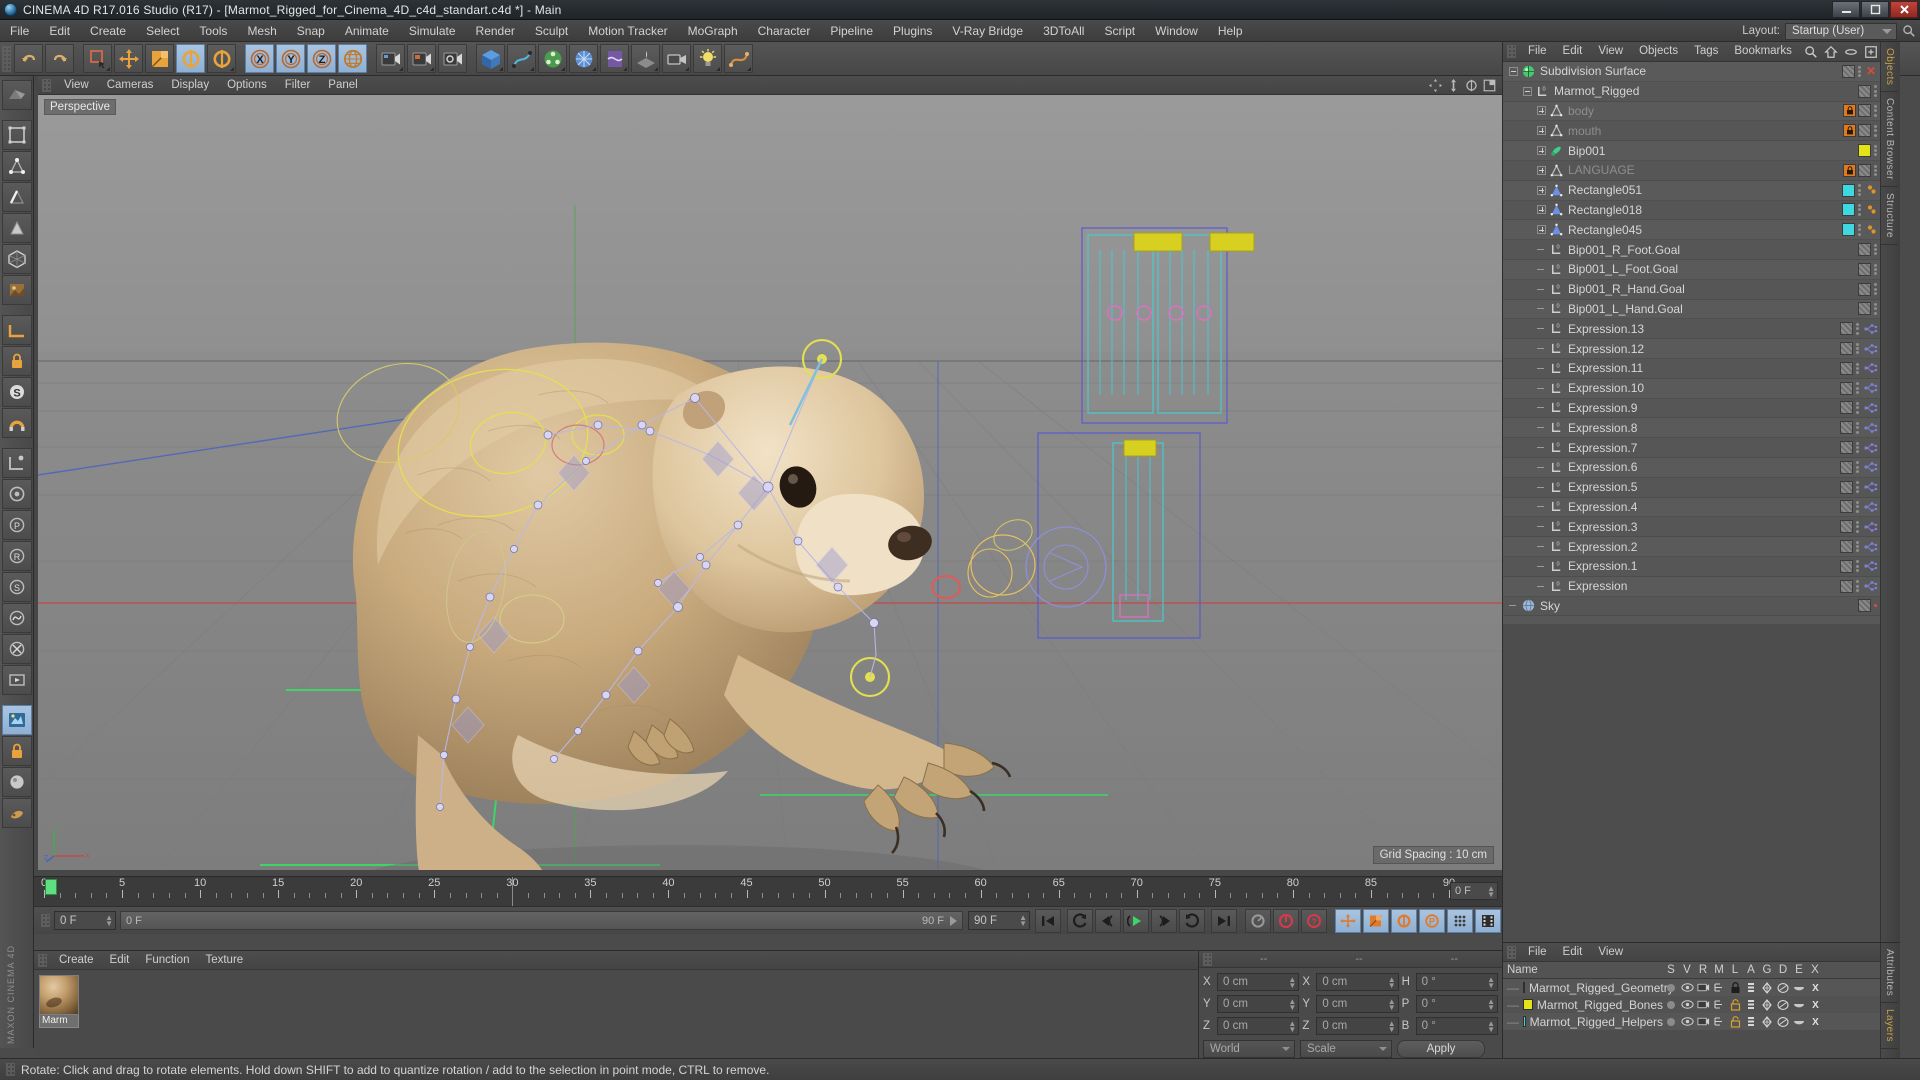 Image resolution: width=1920 pixels, height=1080 pixels. What do you see at coordinates (1348, 920) in the screenshot?
I see `position-key-button` at bounding box center [1348, 920].